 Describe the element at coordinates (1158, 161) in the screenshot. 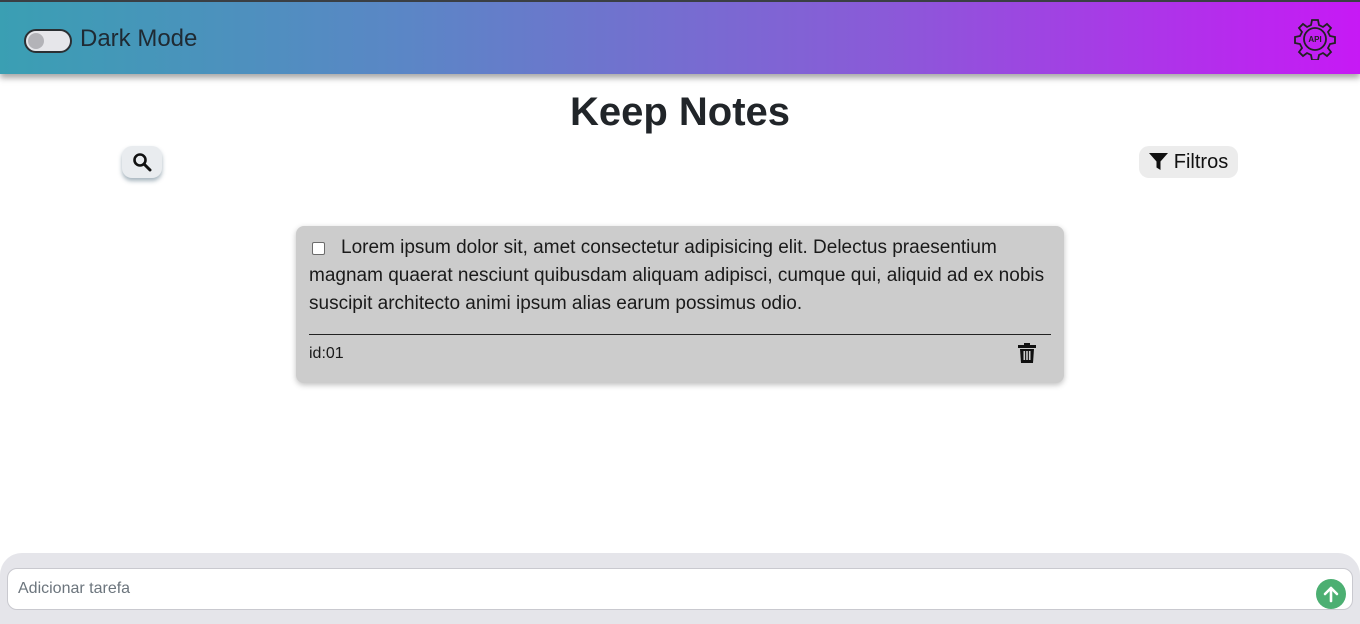

I see `filter-icon` at that location.